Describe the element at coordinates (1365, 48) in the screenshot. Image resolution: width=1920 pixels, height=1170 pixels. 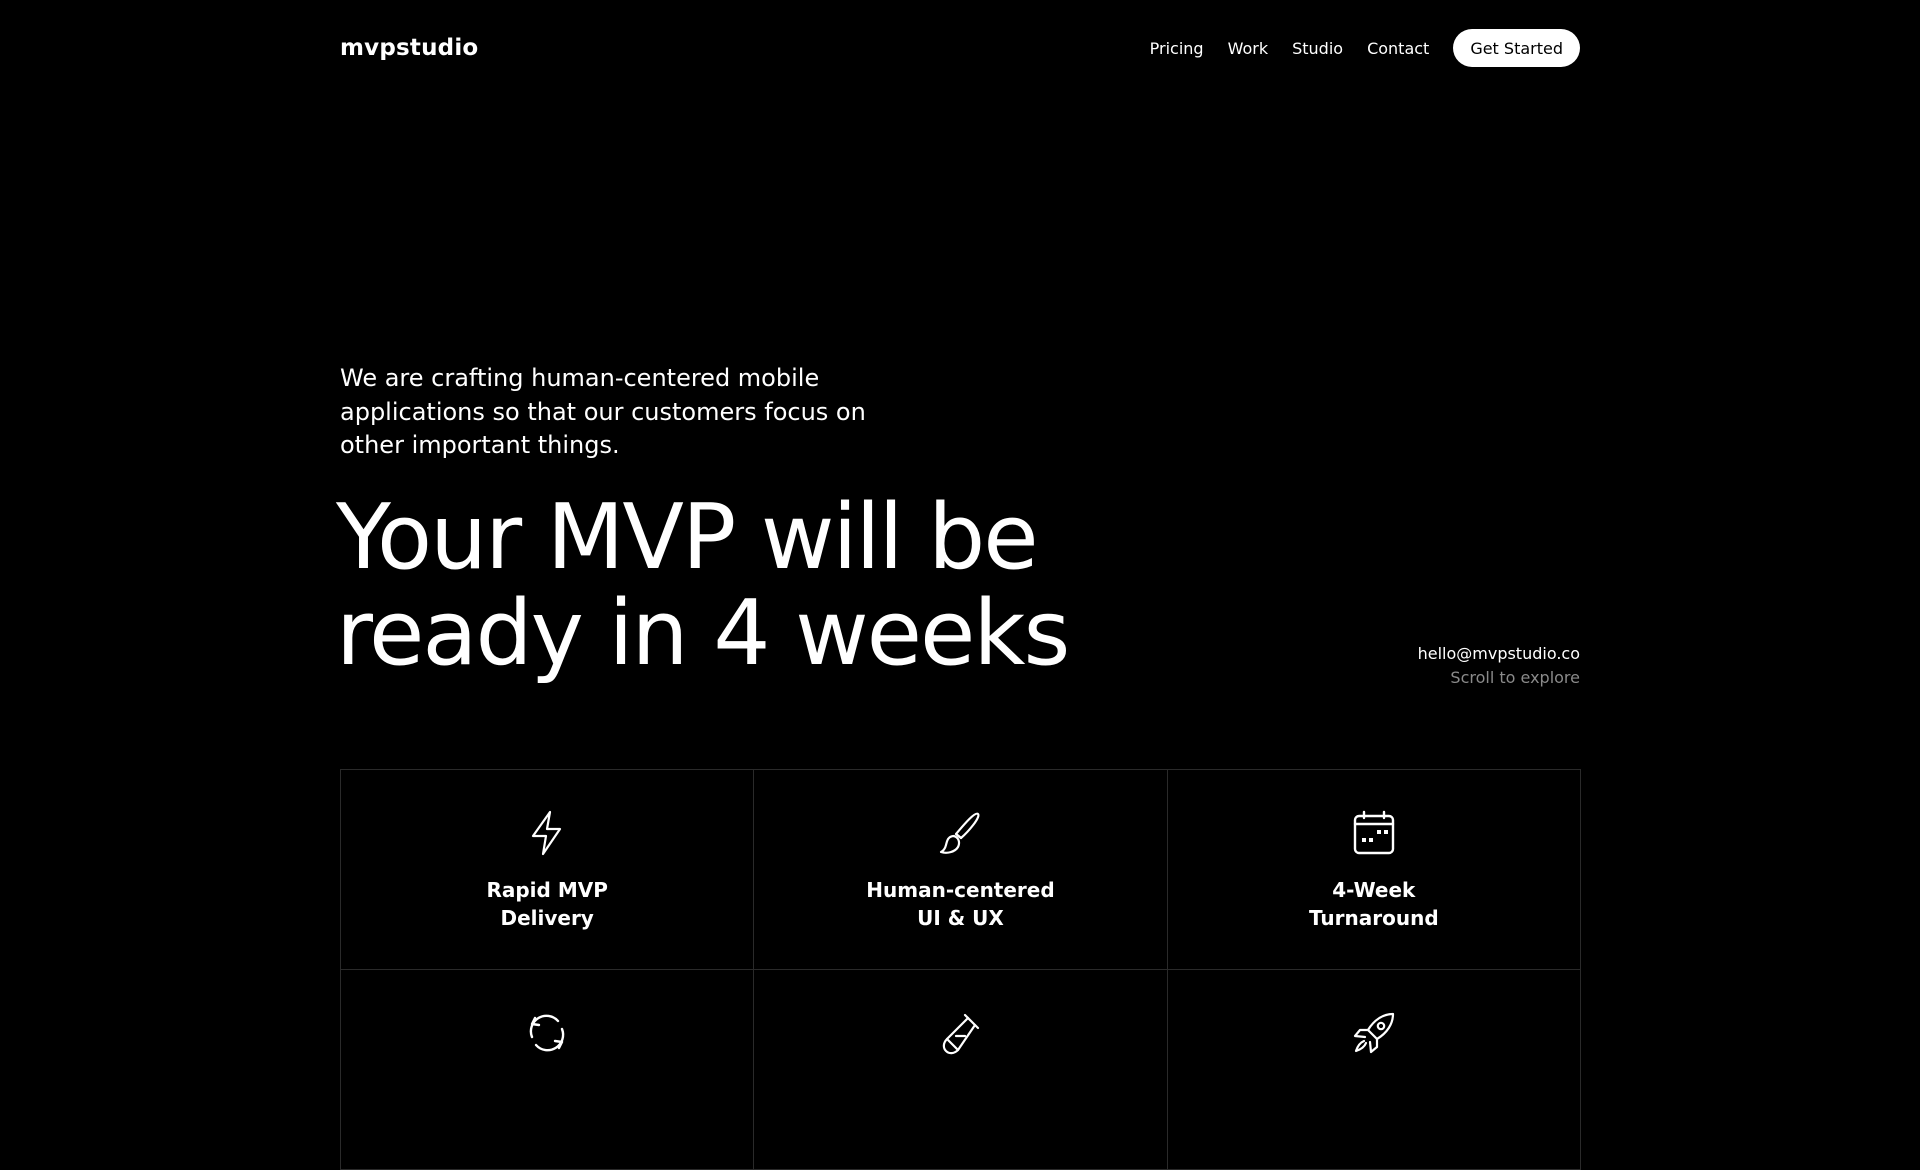
I see `main-nav: Pricing Work Studio Contact Get Started` at that location.